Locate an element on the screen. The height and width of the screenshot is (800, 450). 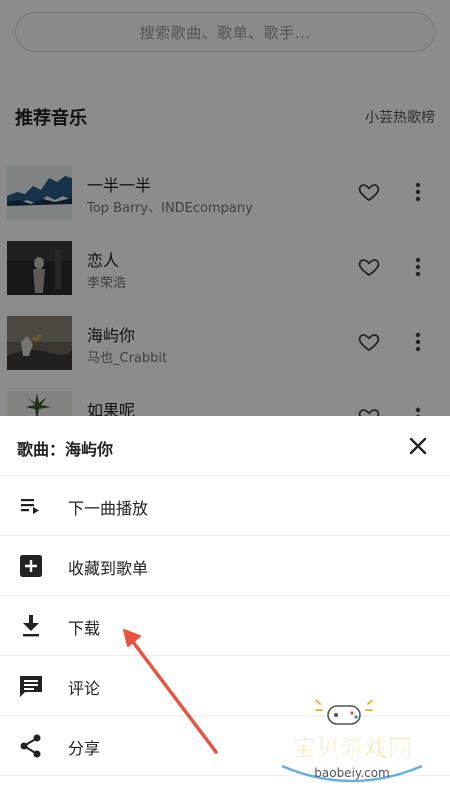
menu-label: 下一曲播放 is located at coordinates (108, 508).